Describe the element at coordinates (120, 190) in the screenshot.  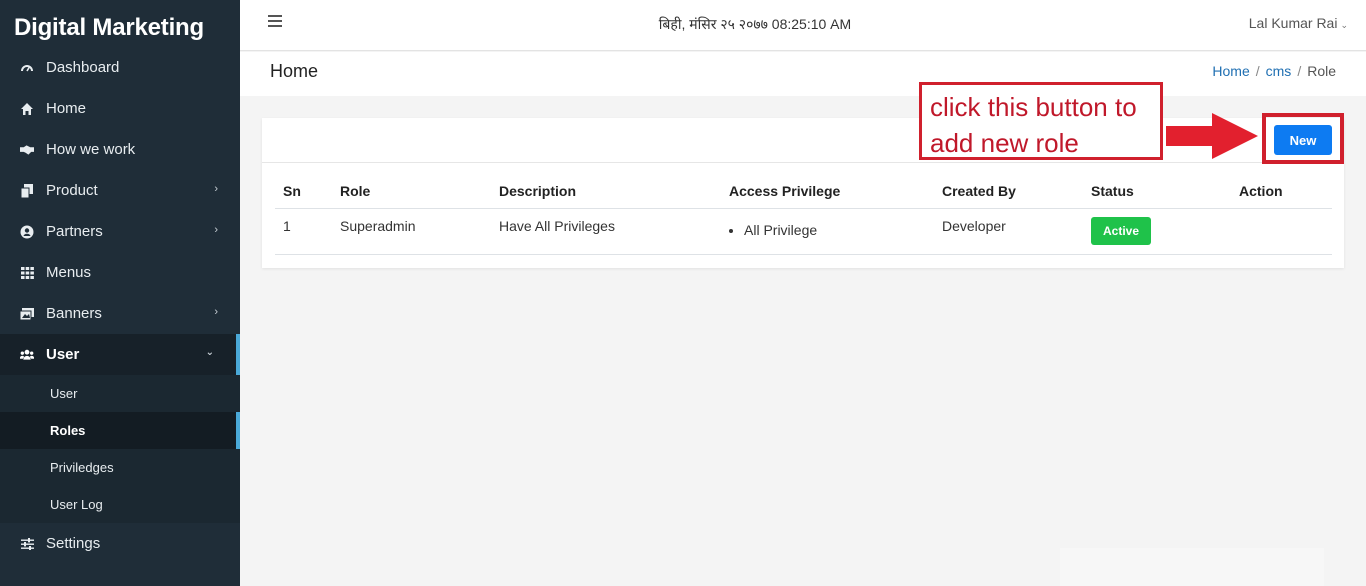
I see `sidebar-item-product: Product ›` at that location.